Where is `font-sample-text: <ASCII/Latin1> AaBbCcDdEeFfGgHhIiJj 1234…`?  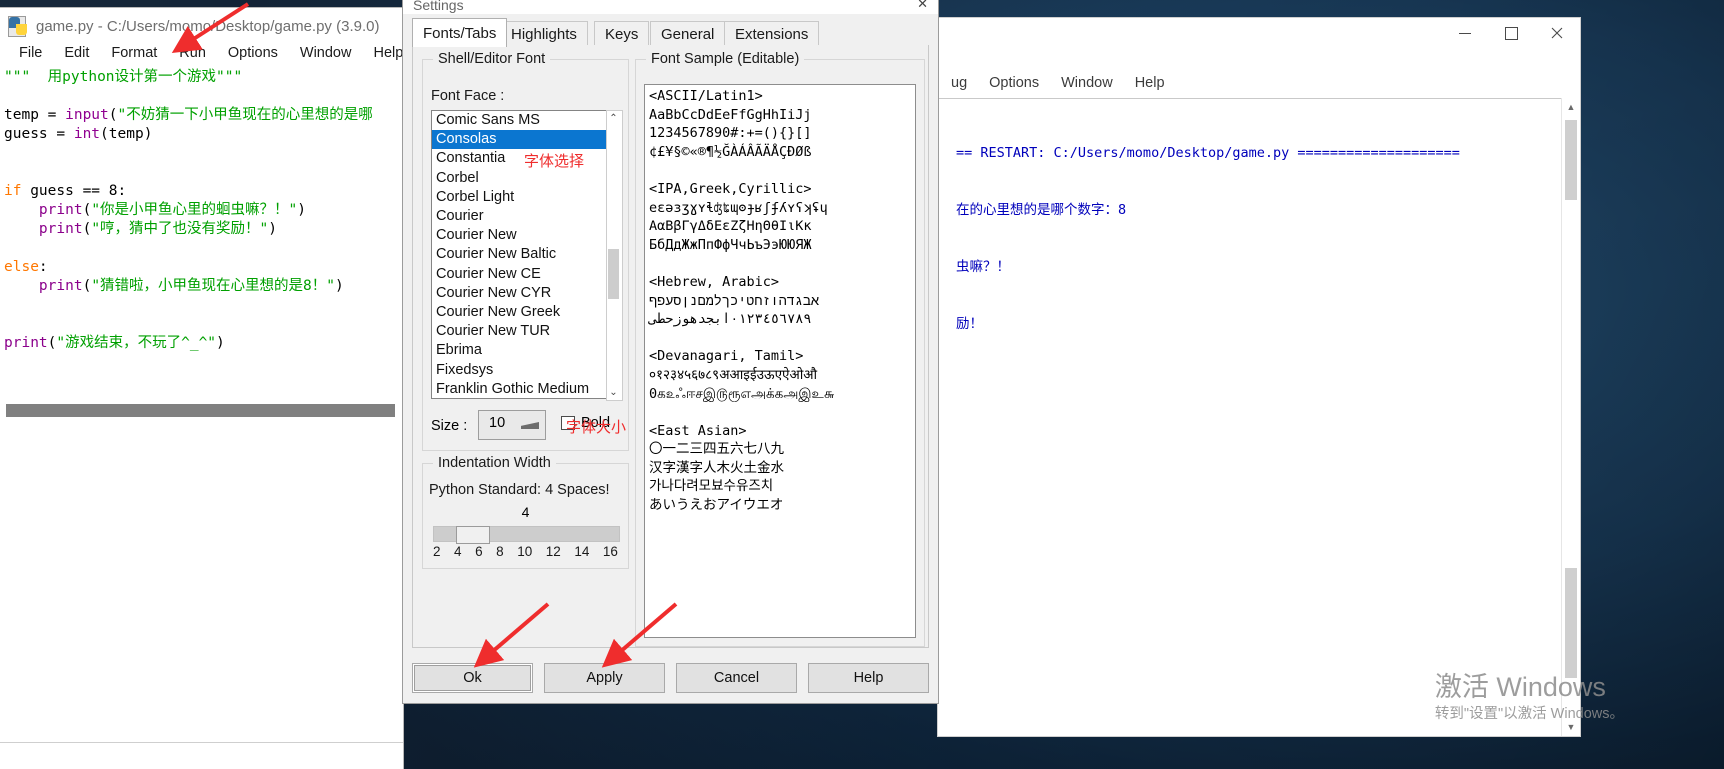 font-sample-text: <ASCII/Latin1> AaBbCcDdEeFfGgHhIiJj 1234… is located at coordinates (780, 301).